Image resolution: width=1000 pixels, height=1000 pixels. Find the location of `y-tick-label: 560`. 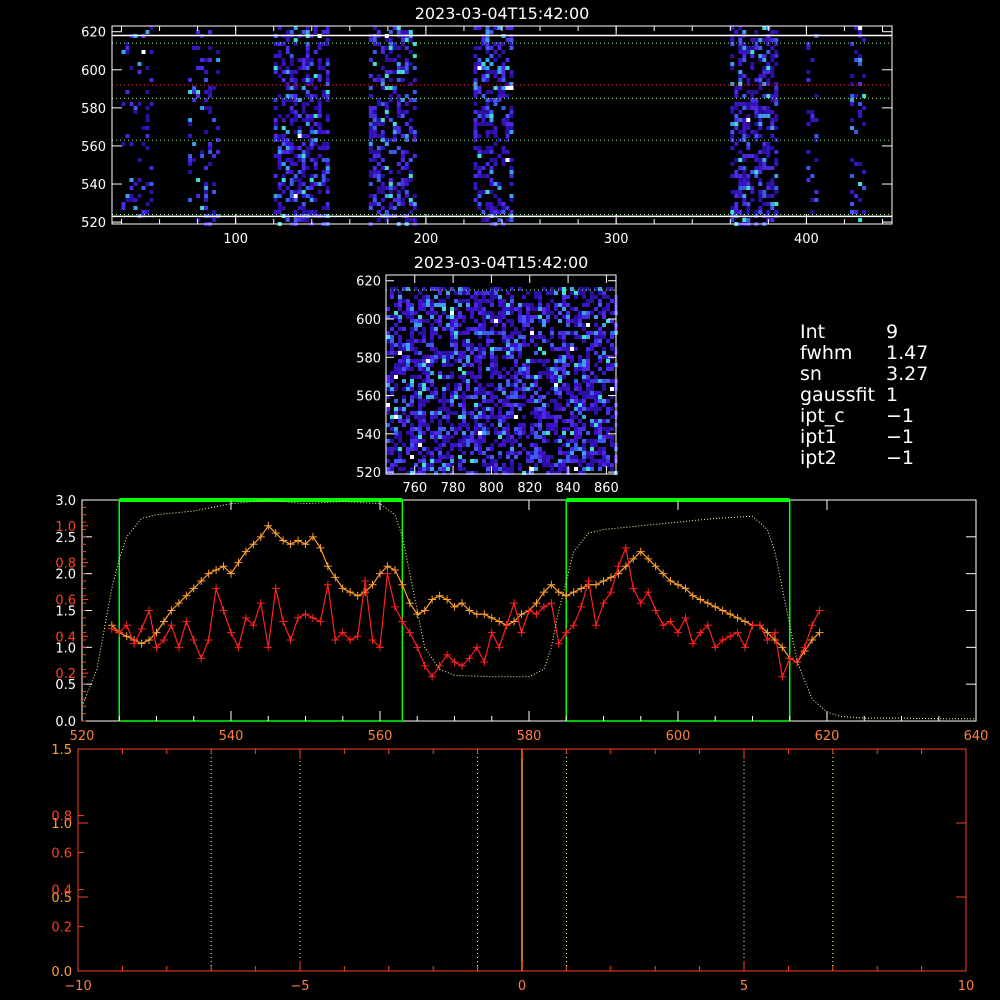

y-tick-label: 560 is located at coordinates (93, 147).